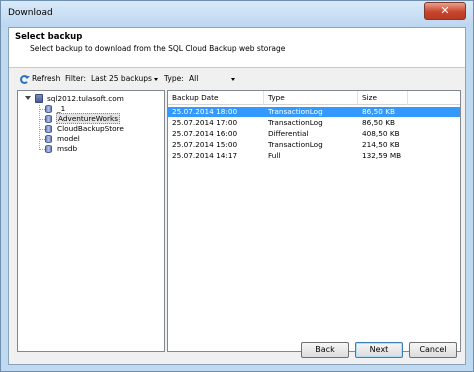 Image resolution: width=474 pixels, height=372 pixels. I want to click on page-title: Select backup, so click(49, 37).